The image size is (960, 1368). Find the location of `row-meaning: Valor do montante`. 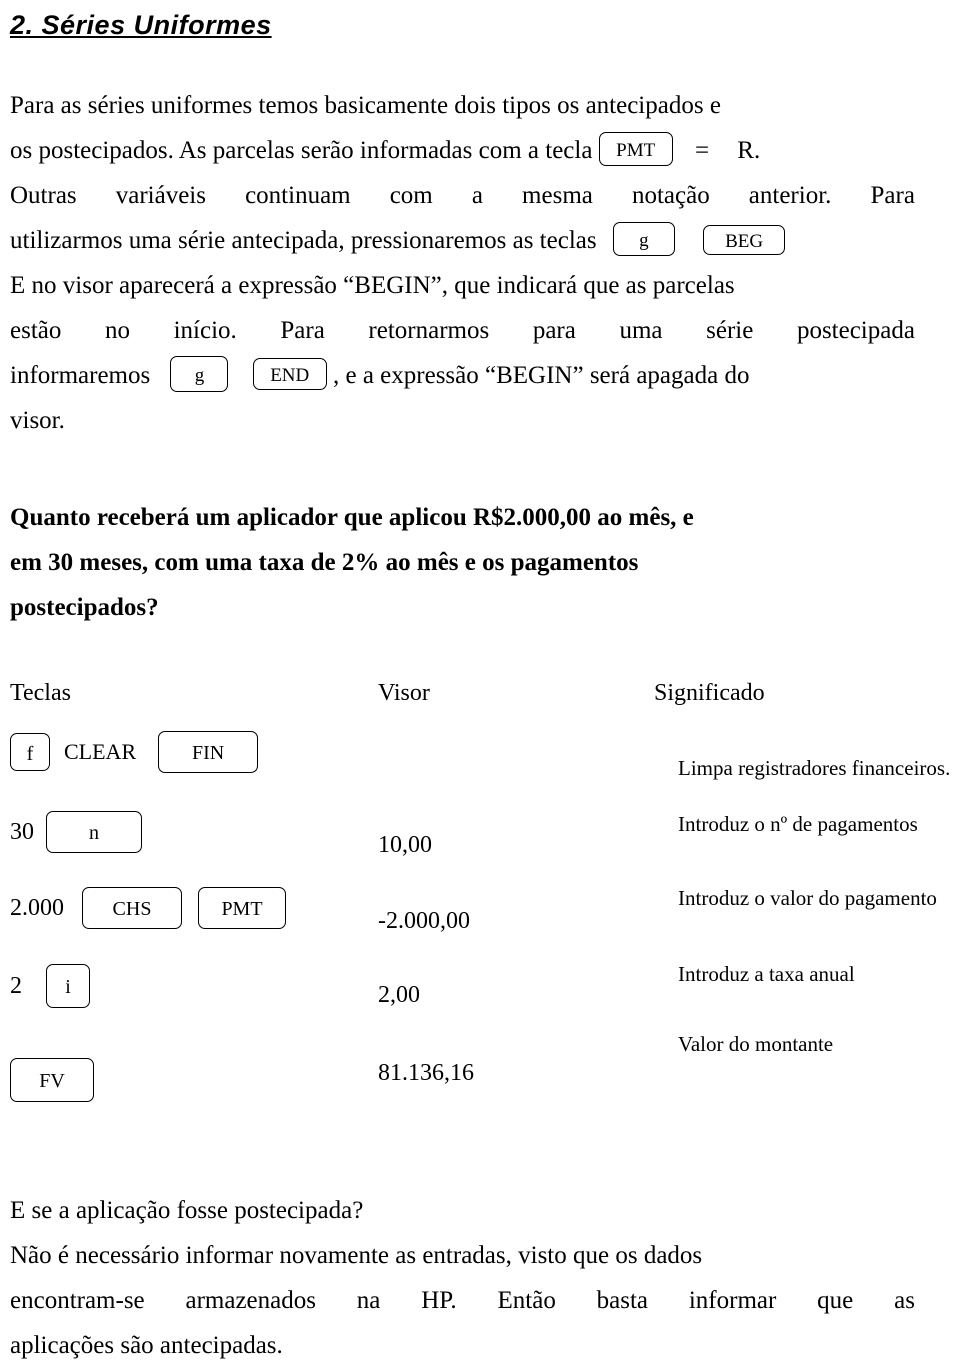

row-meaning: Valor do montante is located at coordinates (756, 1044).